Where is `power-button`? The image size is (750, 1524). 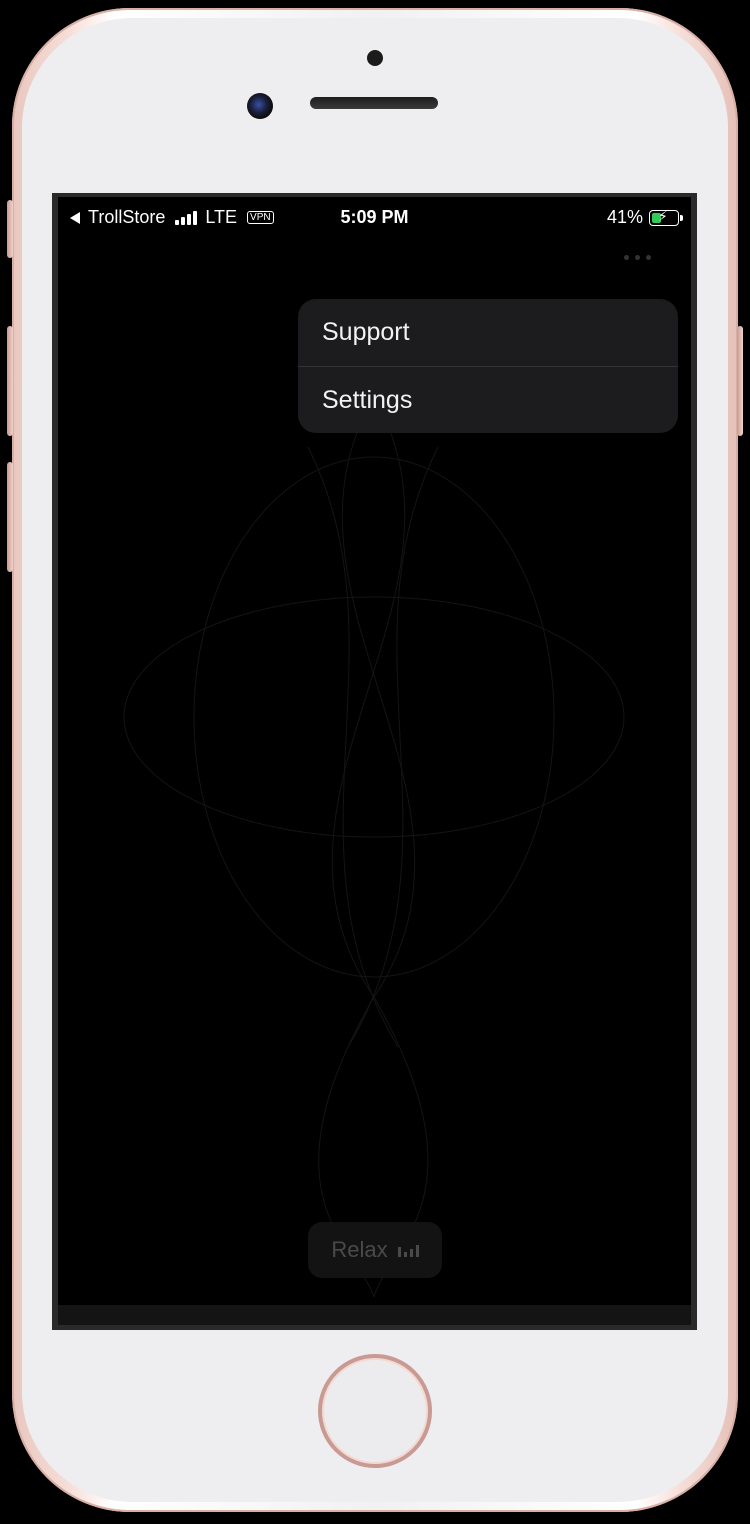
power-button is located at coordinates (740, 381).